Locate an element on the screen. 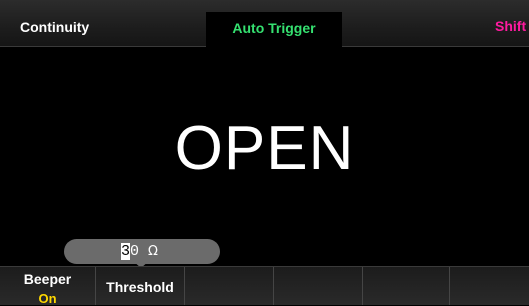 The height and width of the screenshot is (306, 529). threshold-digits: 0 is located at coordinates (135, 251).